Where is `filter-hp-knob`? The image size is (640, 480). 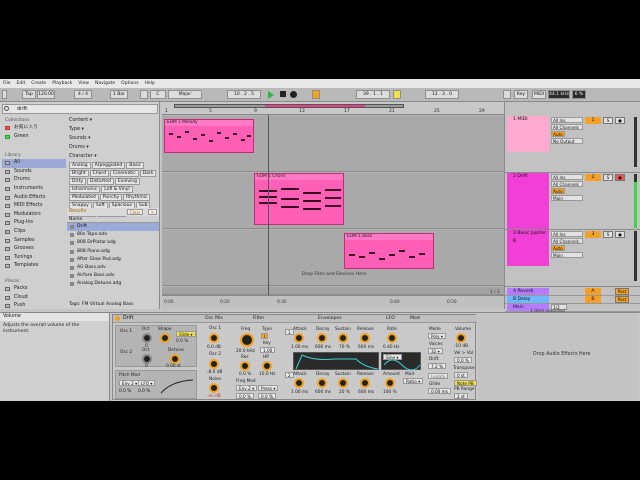 filter-hp-knob is located at coordinates (267, 366).